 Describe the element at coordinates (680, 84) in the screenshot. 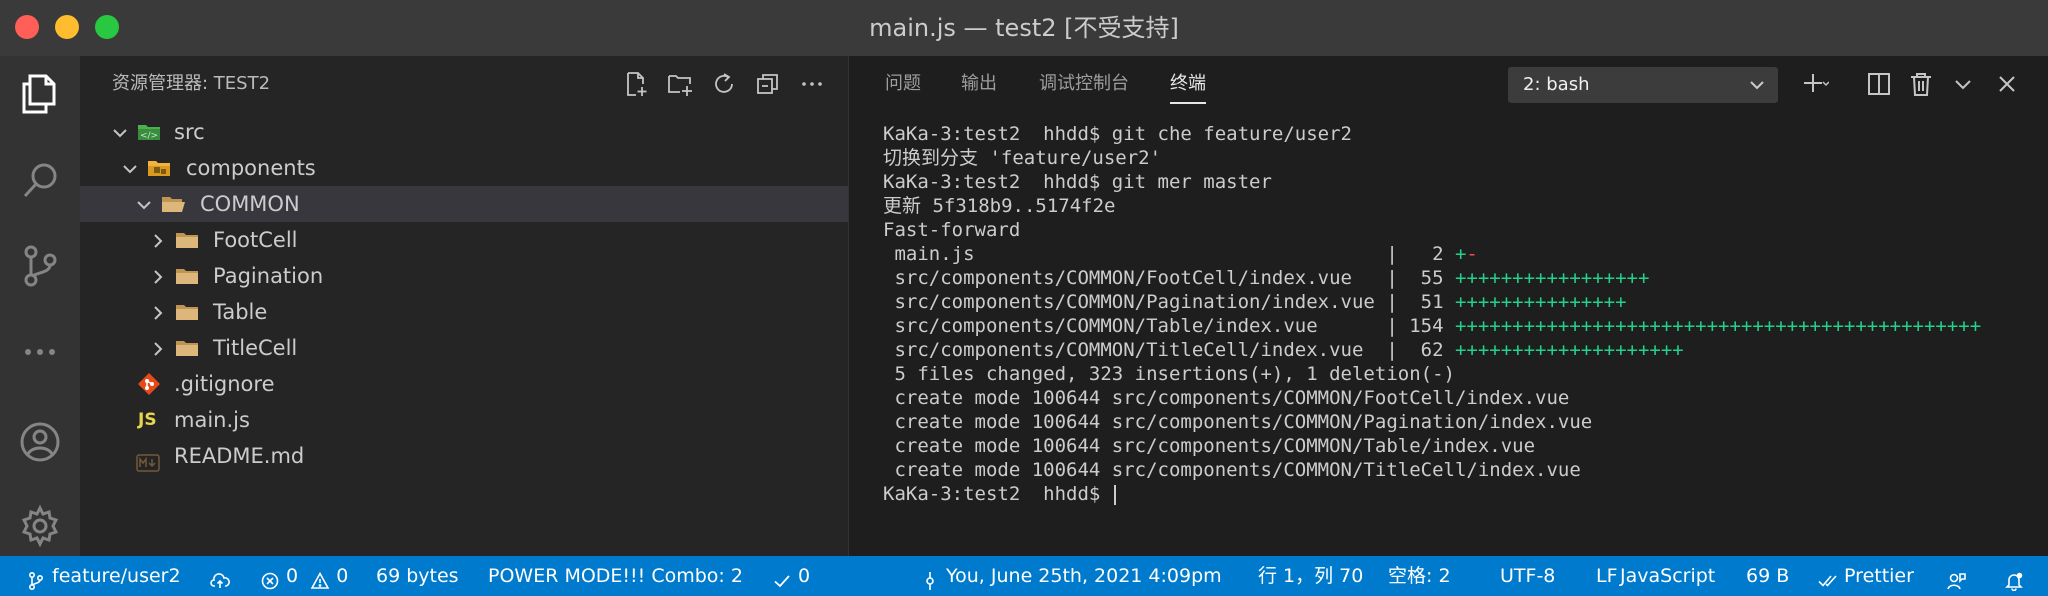

I see `new-folder-icon` at that location.